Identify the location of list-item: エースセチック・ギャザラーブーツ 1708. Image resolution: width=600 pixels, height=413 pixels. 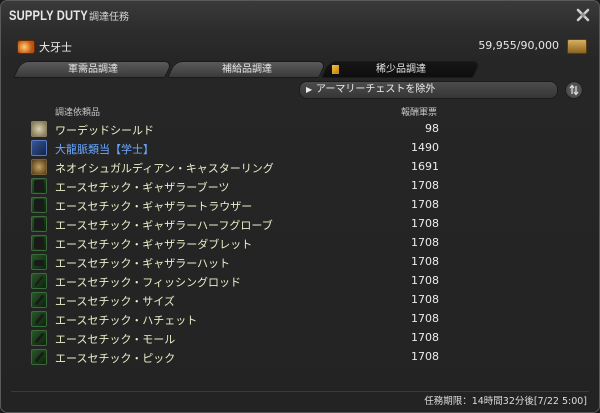
(307, 186).